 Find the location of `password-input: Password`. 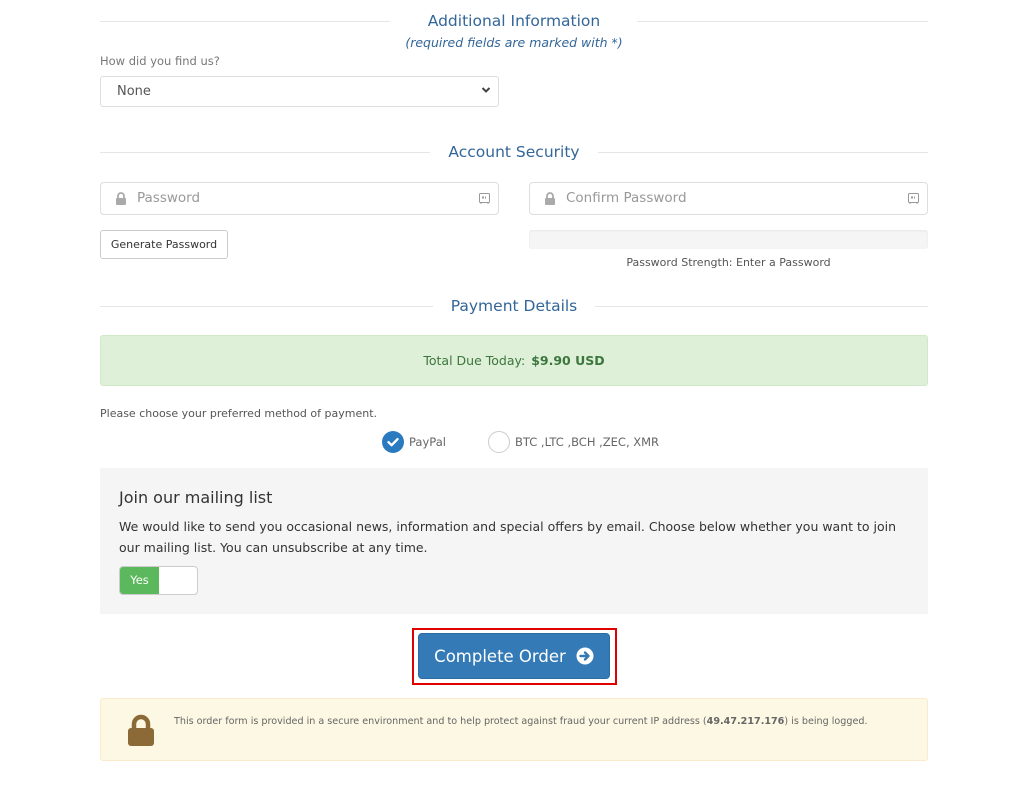

password-input: Password is located at coordinates (299, 198).